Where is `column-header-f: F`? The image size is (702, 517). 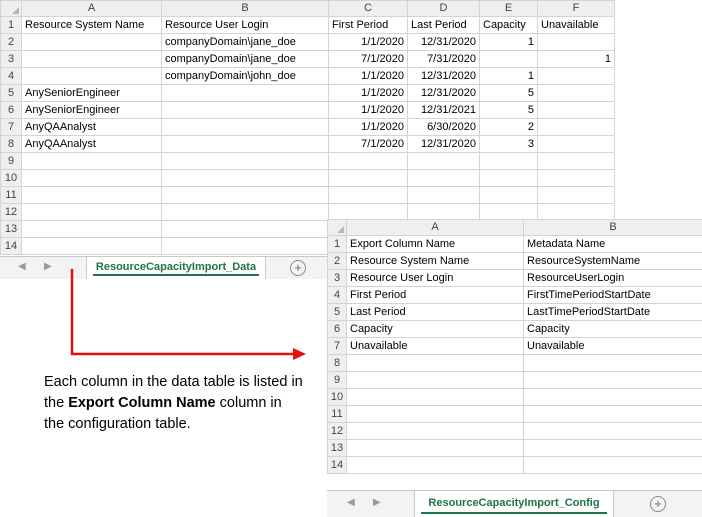 column-header-f: F is located at coordinates (576, 9).